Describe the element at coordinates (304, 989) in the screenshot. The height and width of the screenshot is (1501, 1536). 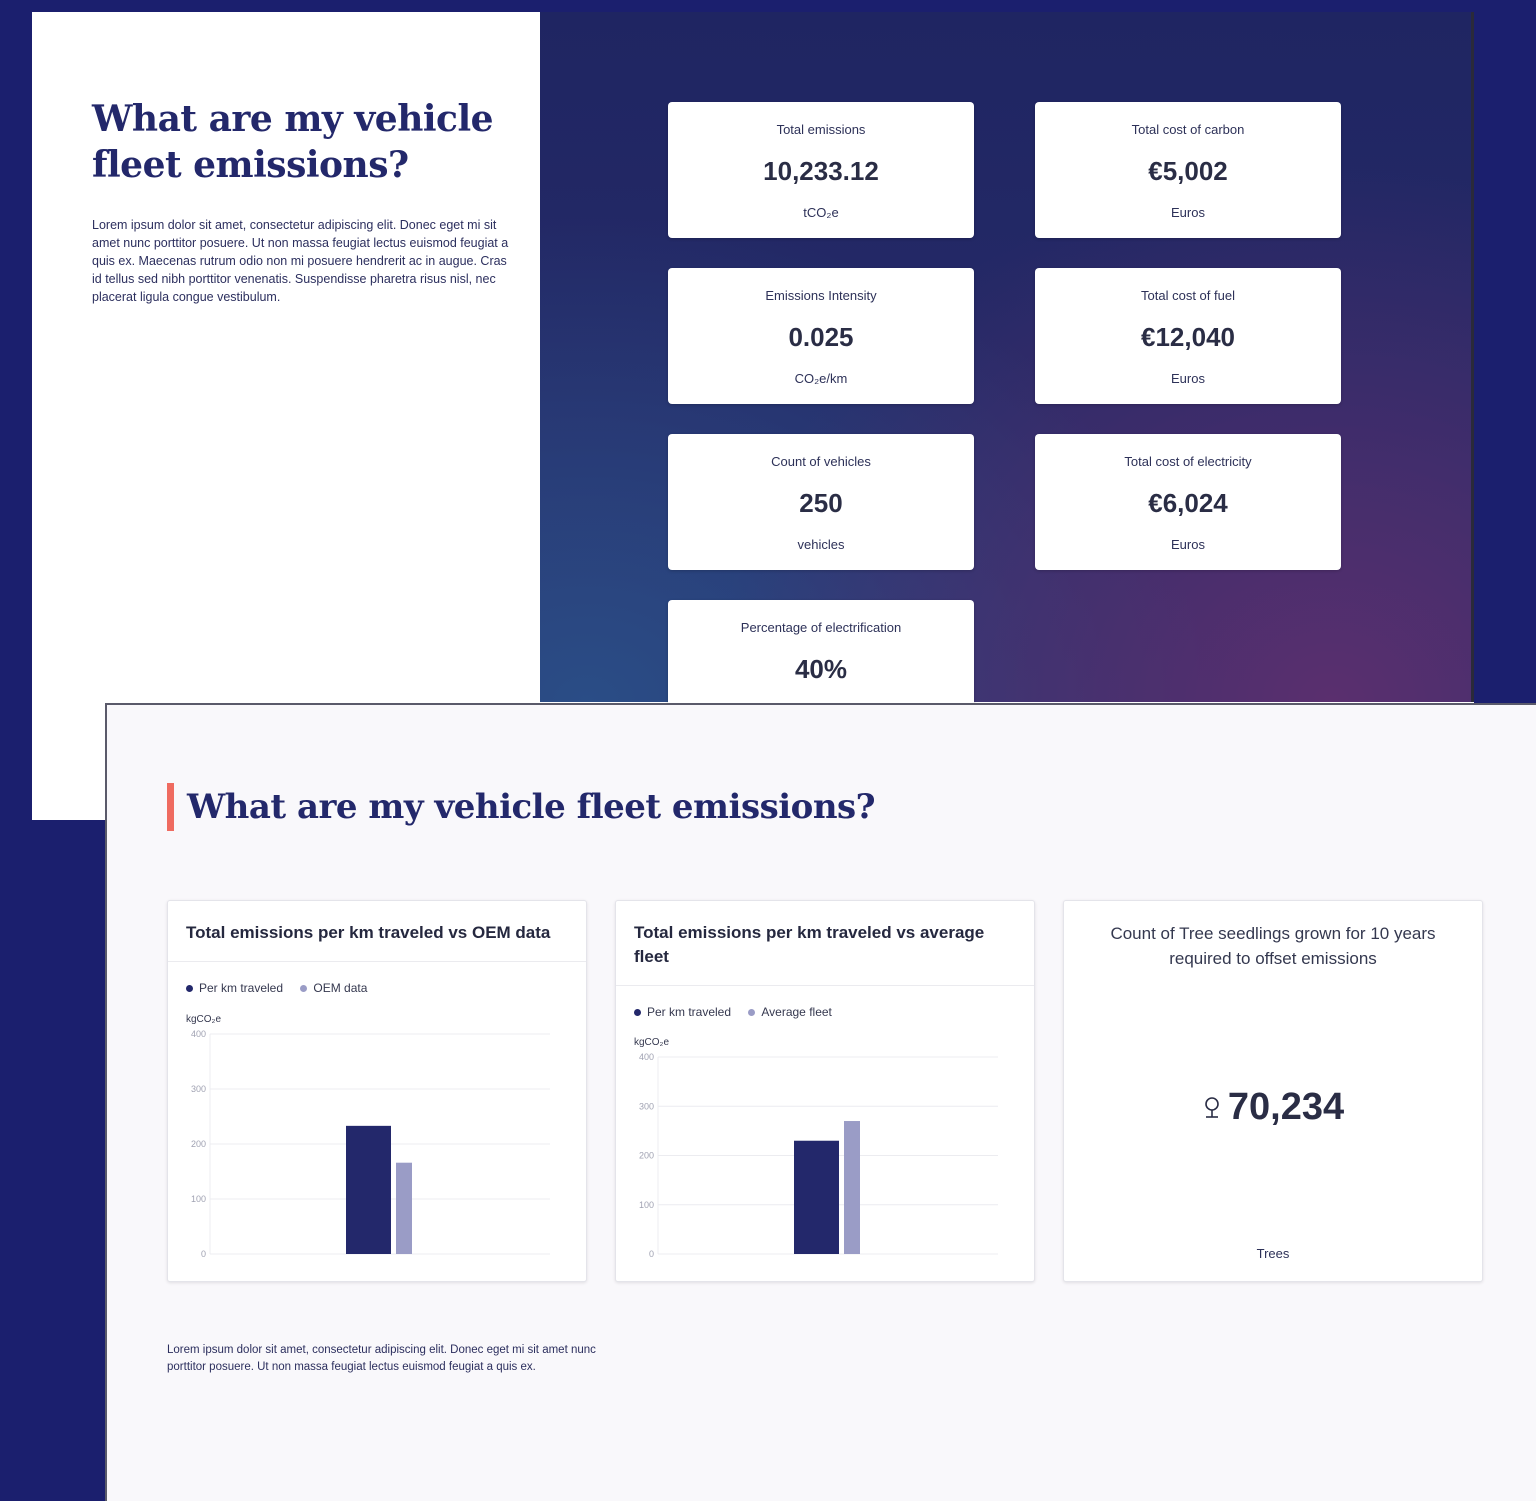
I see `legend-dot-oem` at that location.